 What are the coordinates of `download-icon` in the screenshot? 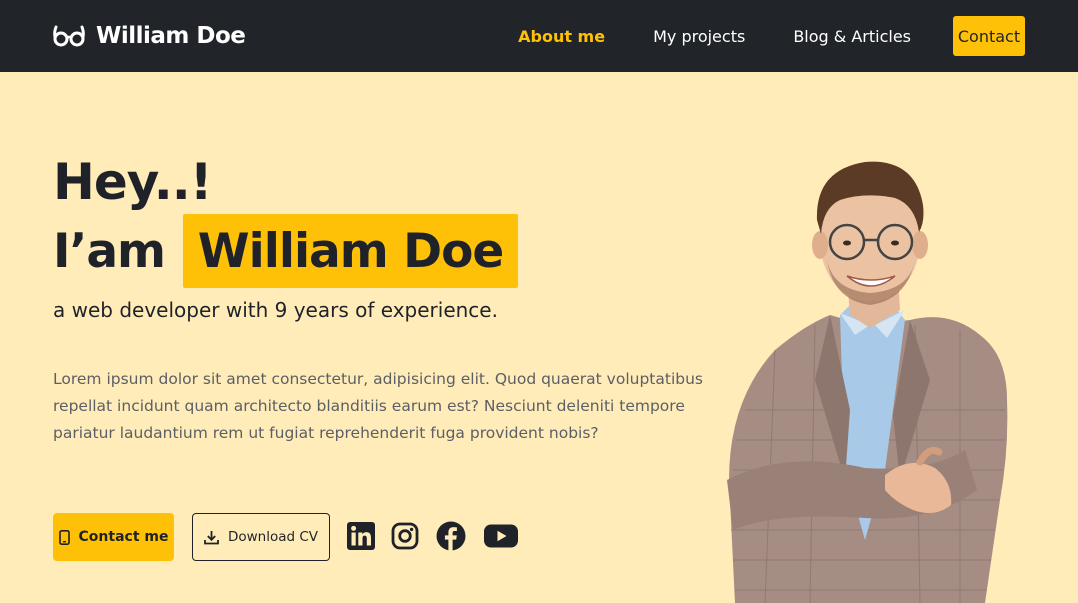 It's located at (211, 537).